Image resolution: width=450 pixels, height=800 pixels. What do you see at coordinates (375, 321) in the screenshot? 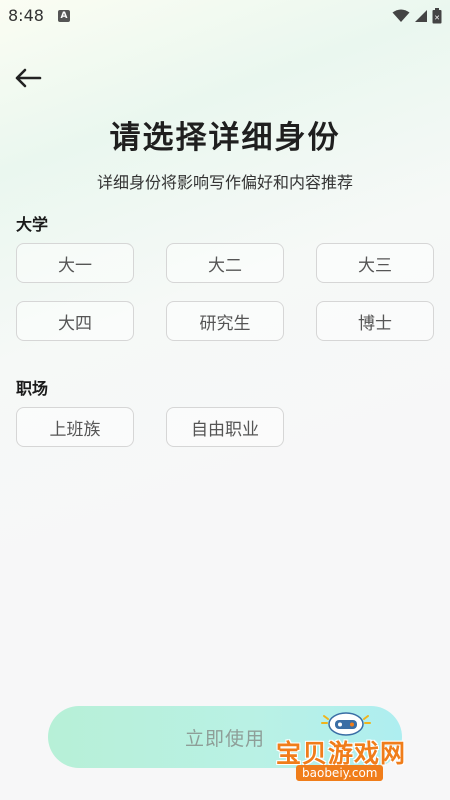
I see `option-doctorate: 博士` at bounding box center [375, 321].